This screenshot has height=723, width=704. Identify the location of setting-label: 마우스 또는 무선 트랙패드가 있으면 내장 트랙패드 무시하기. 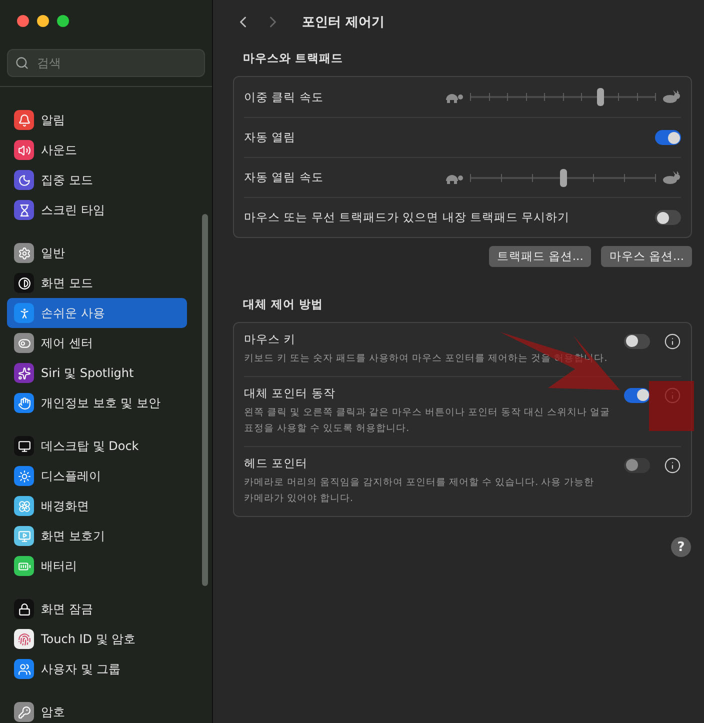
(407, 217).